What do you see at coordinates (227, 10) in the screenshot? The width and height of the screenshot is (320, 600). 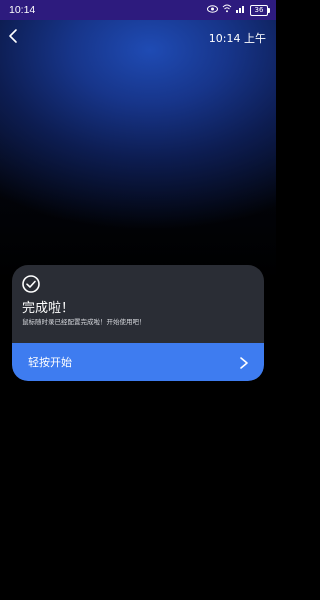 I see `wifi-icon` at bounding box center [227, 10].